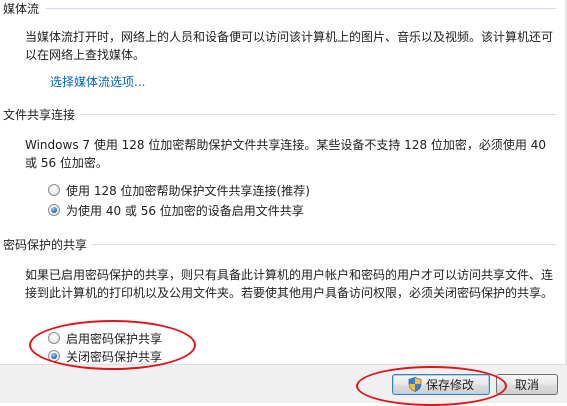 The image size is (567, 406). Describe the element at coordinates (21, 9) in the screenshot. I see `media-section-title: 媒体流` at that location.